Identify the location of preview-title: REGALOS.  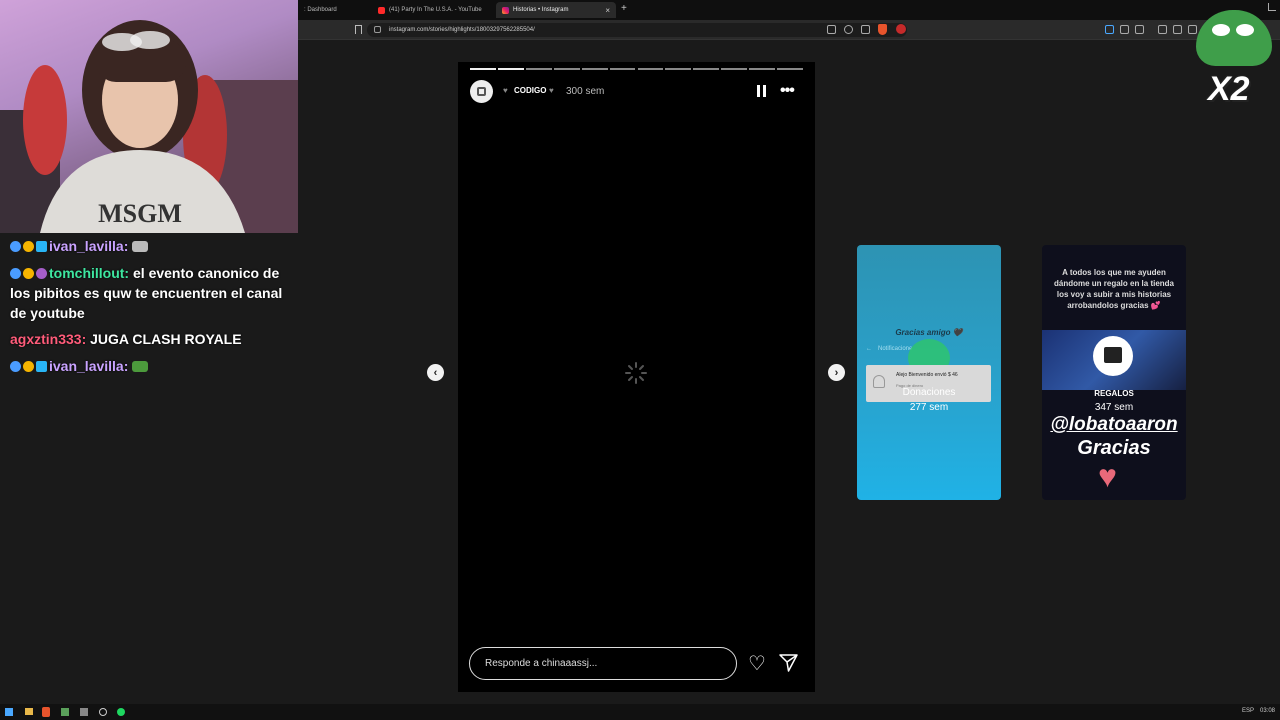
(1114, 393).